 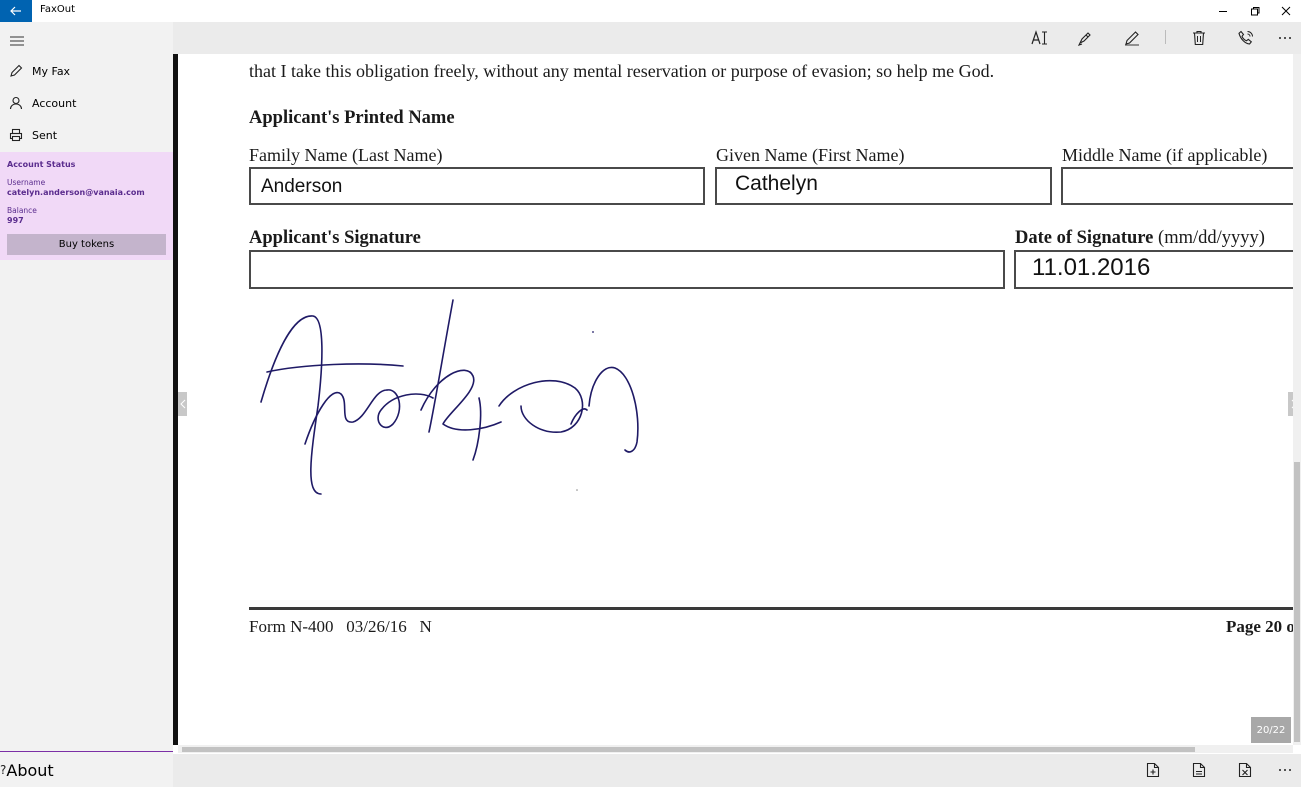 I want to click on family-name-value: Anderson, so click(x=302, y=186).